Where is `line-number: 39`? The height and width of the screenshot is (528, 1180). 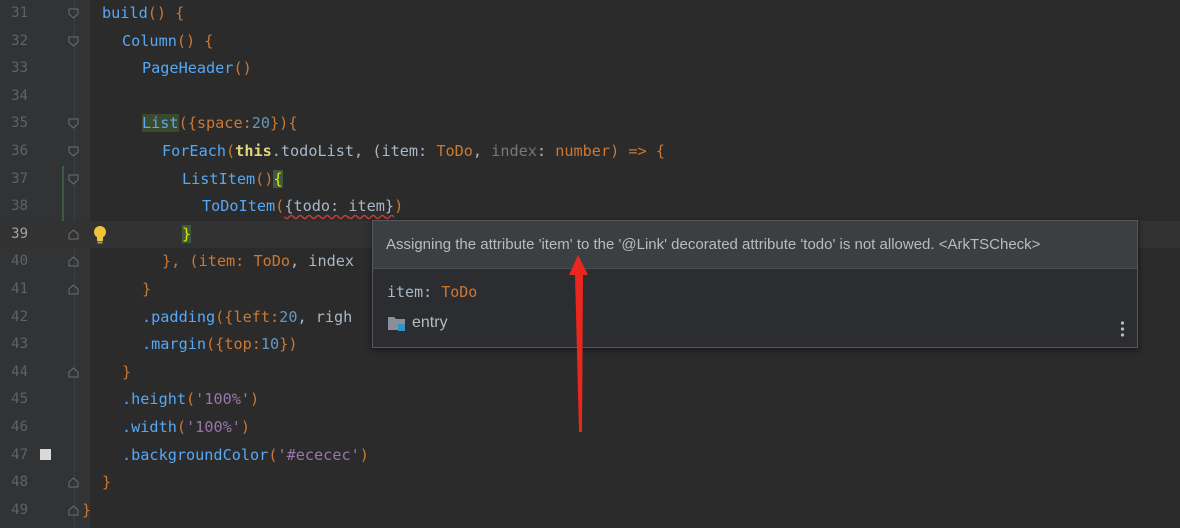 line-number: 39 is located at coordinates (19, 233).